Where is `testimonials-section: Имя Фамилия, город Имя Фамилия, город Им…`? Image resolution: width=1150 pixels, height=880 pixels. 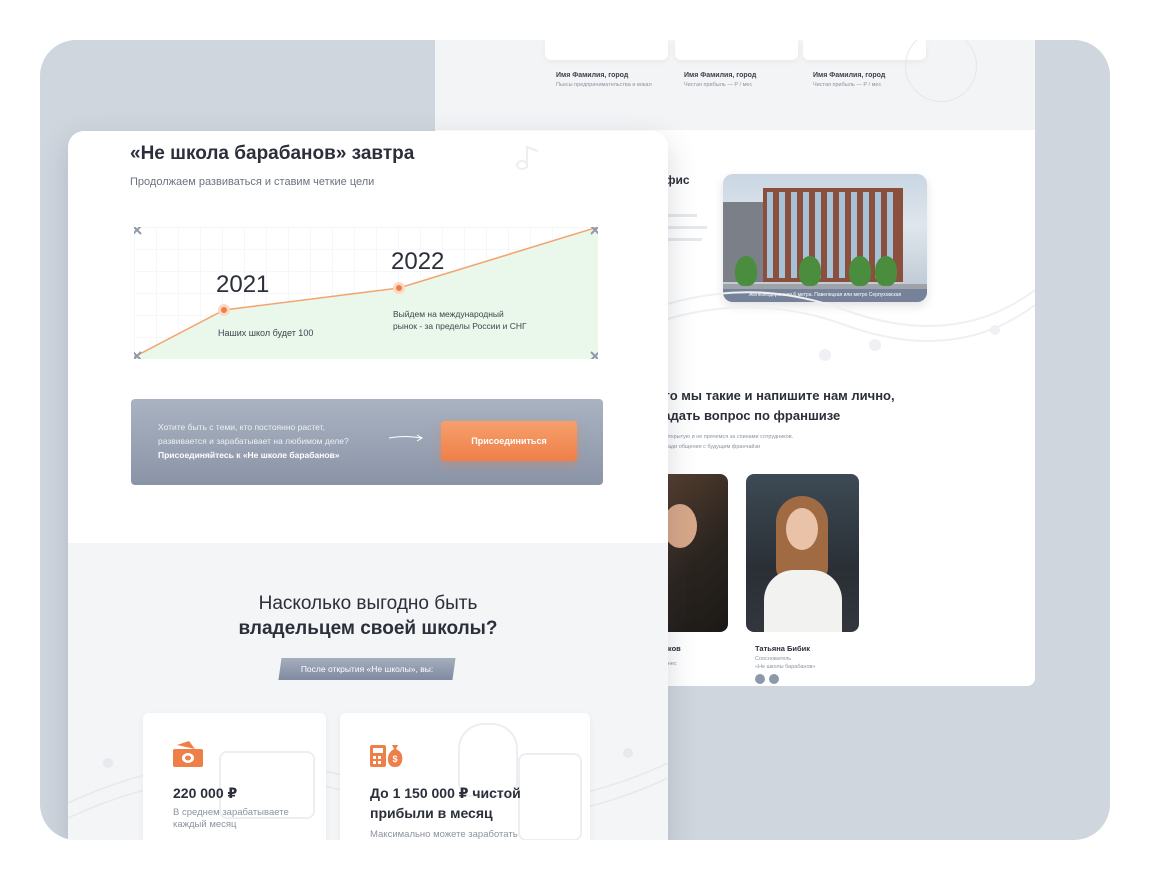 testimonials-section: Имя Фамилия, город Имя Фамилия, город Им… is located at coordinates (735, 85).